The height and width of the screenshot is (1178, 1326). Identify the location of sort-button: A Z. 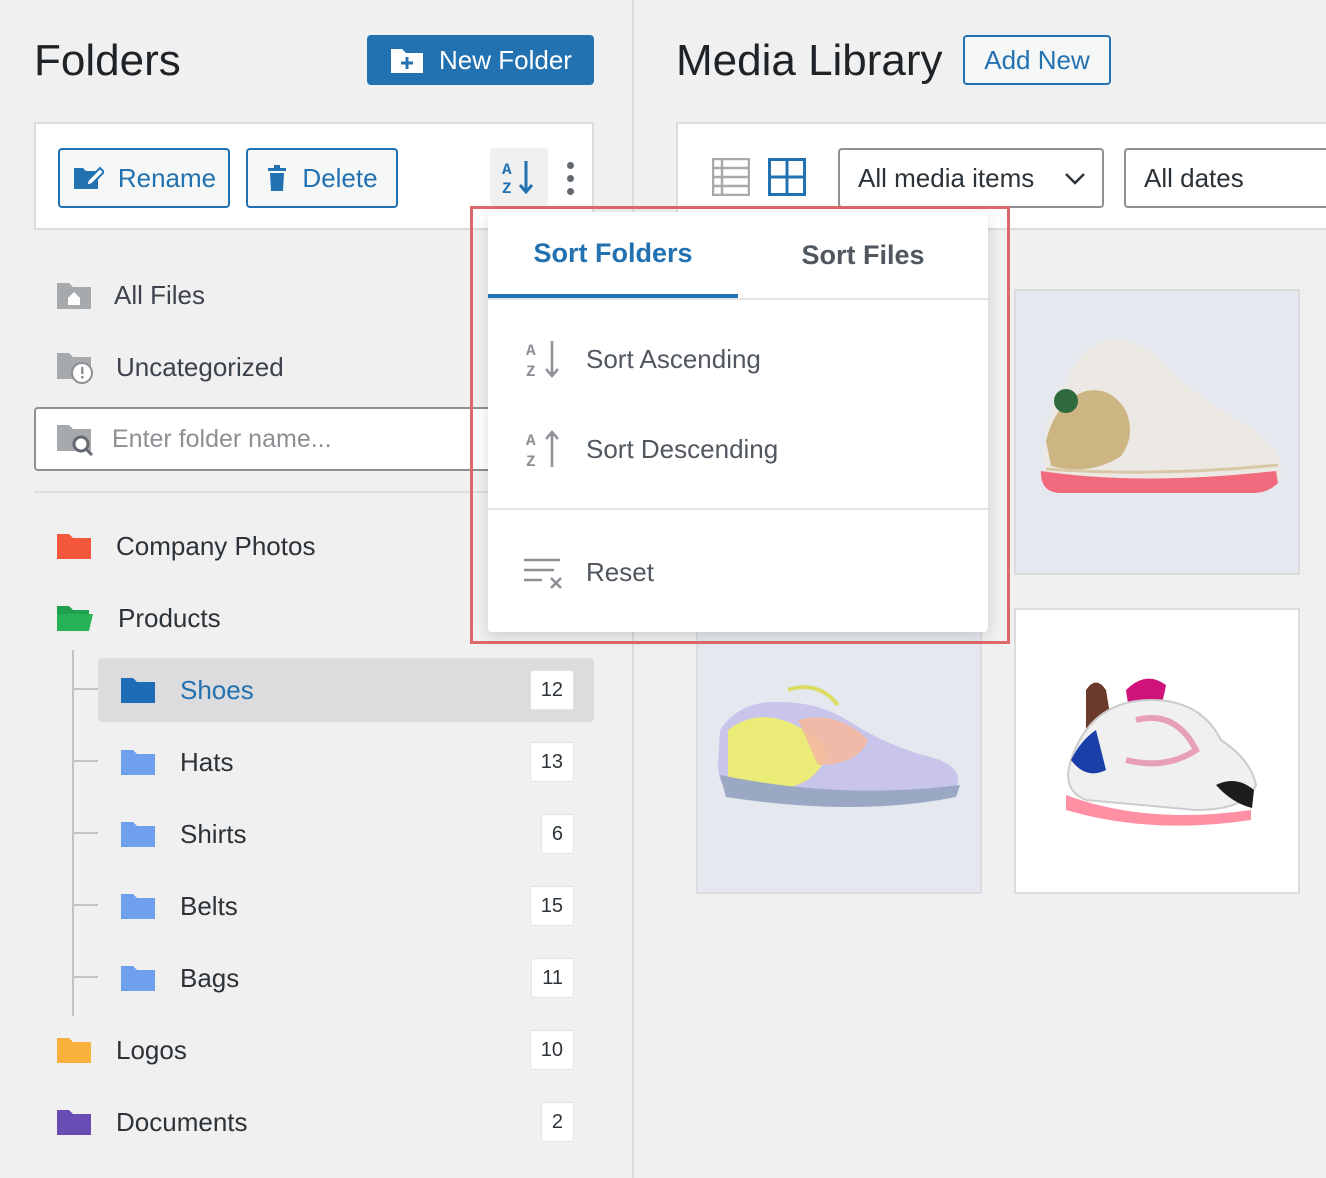
(519, 177).